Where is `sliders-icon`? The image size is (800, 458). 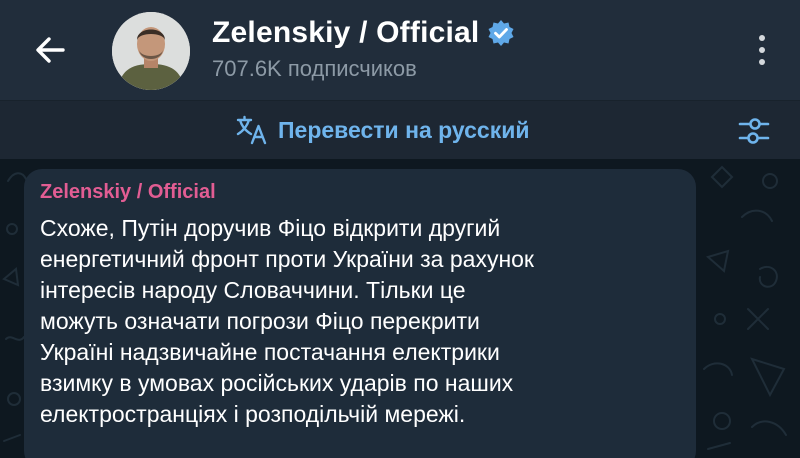 sliders-icon is located at coordinates (754, 131).